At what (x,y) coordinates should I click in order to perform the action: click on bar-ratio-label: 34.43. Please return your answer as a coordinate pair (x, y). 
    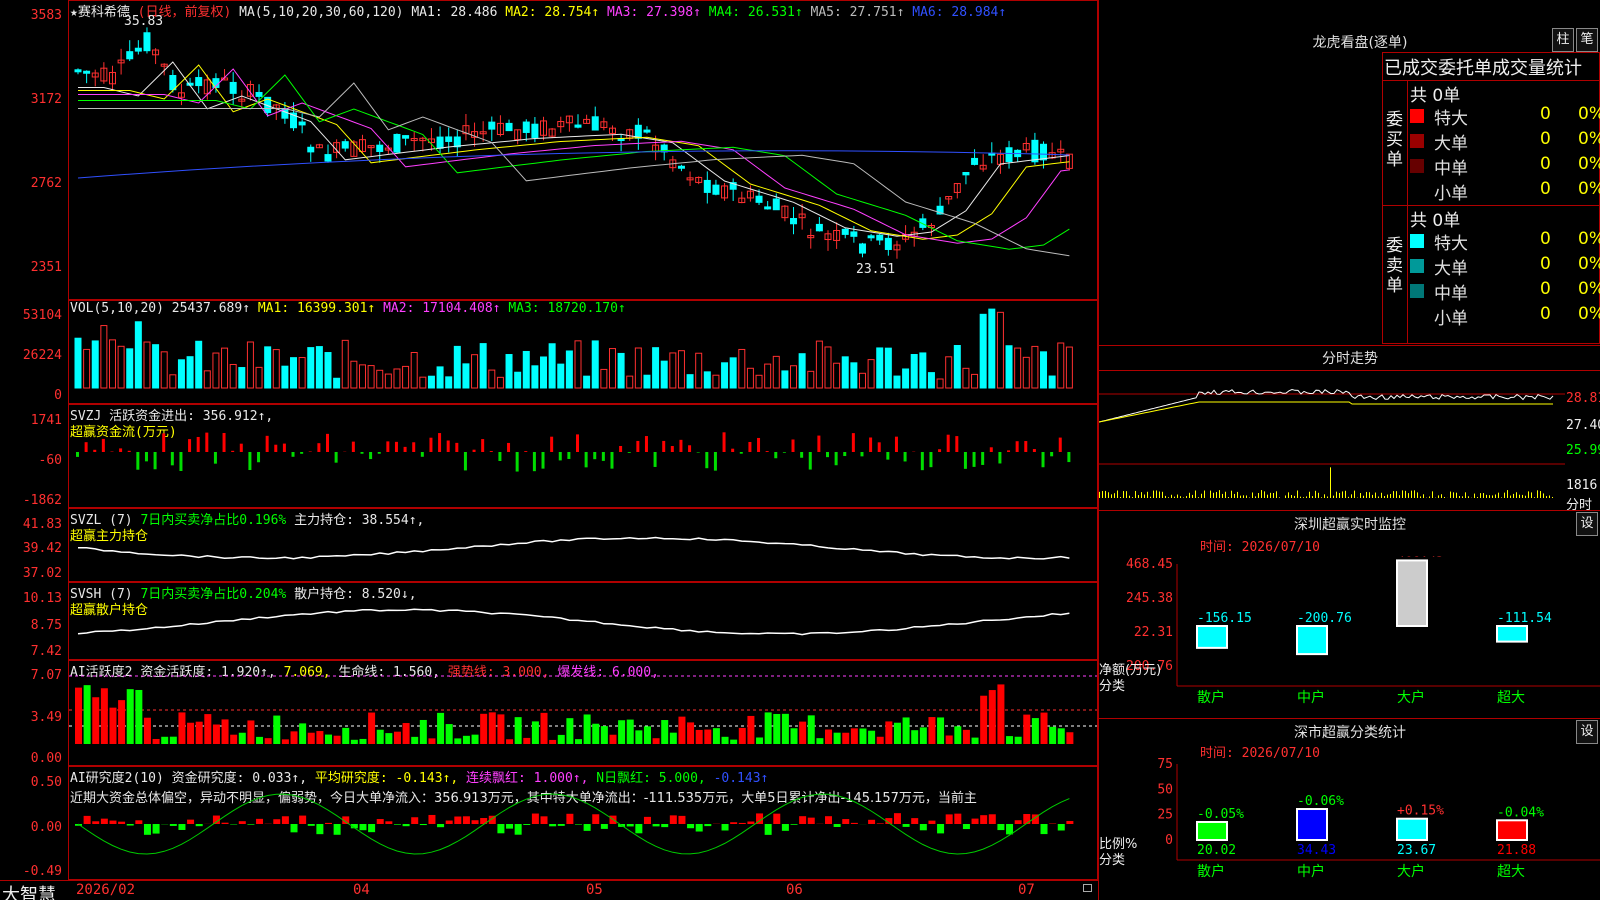
    Looking at the image, I should click on (1316, 850).